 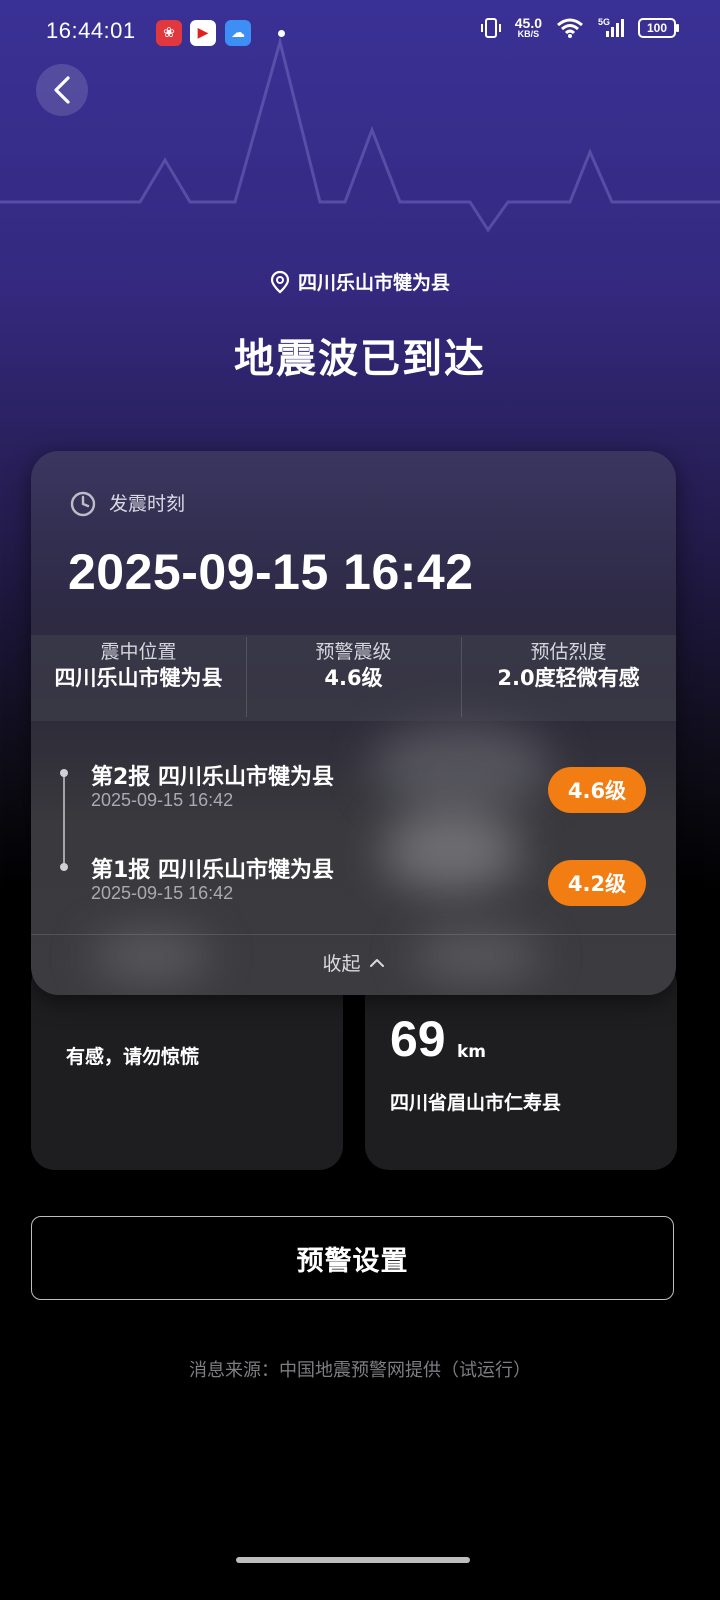 What do you see at coordinates (360, 359) in the screenshot?
I see `page-title: 地震波已到达` at bounding box center [360, 359].